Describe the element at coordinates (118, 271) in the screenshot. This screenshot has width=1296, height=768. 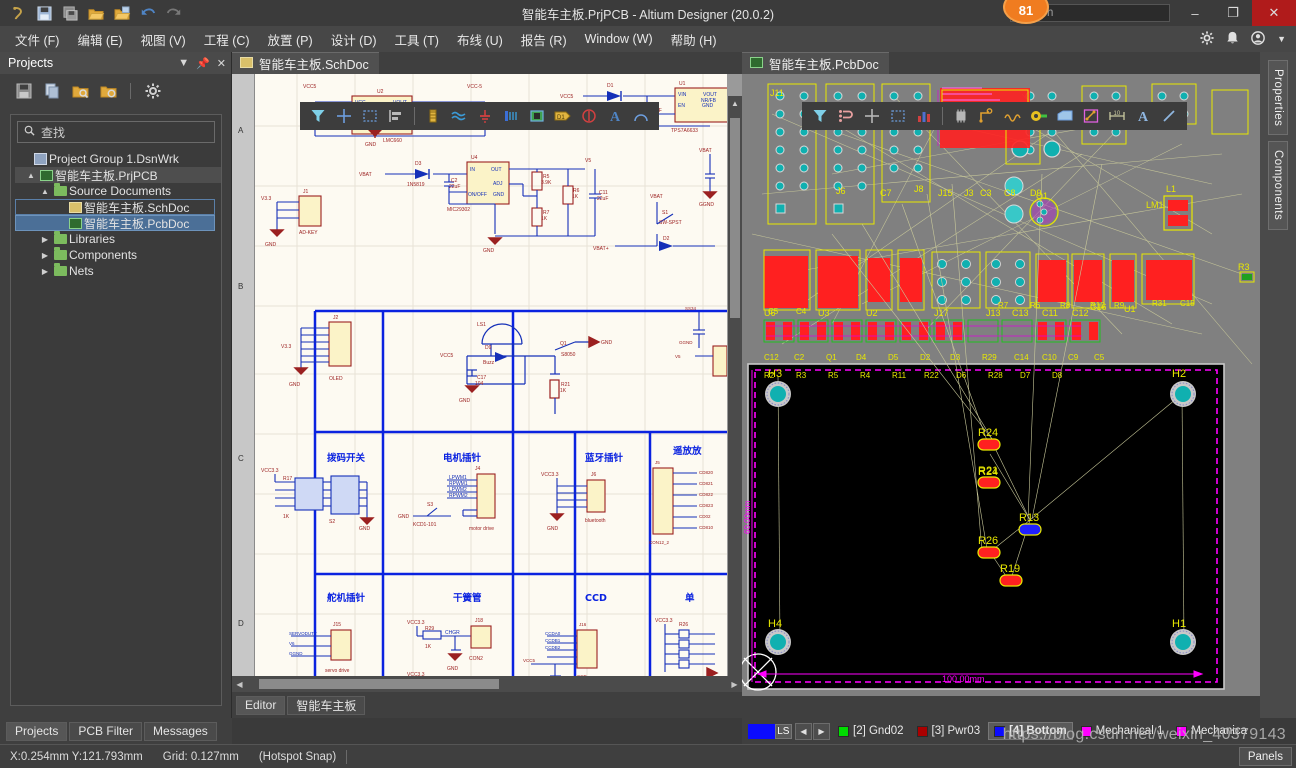
I see `tree-item-nets: ▶ Nets` at that location.